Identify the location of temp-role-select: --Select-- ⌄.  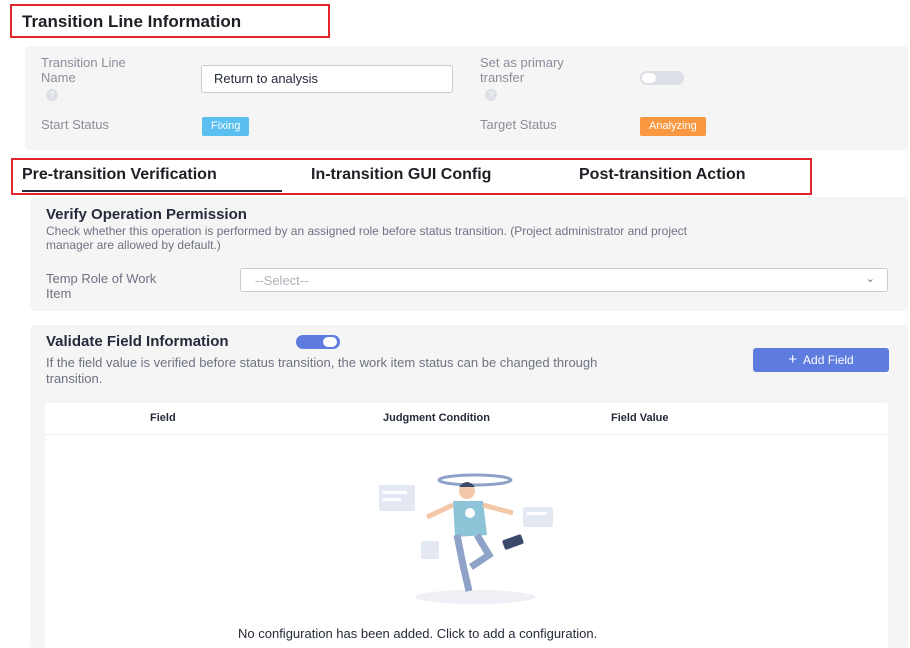
(564, 280).